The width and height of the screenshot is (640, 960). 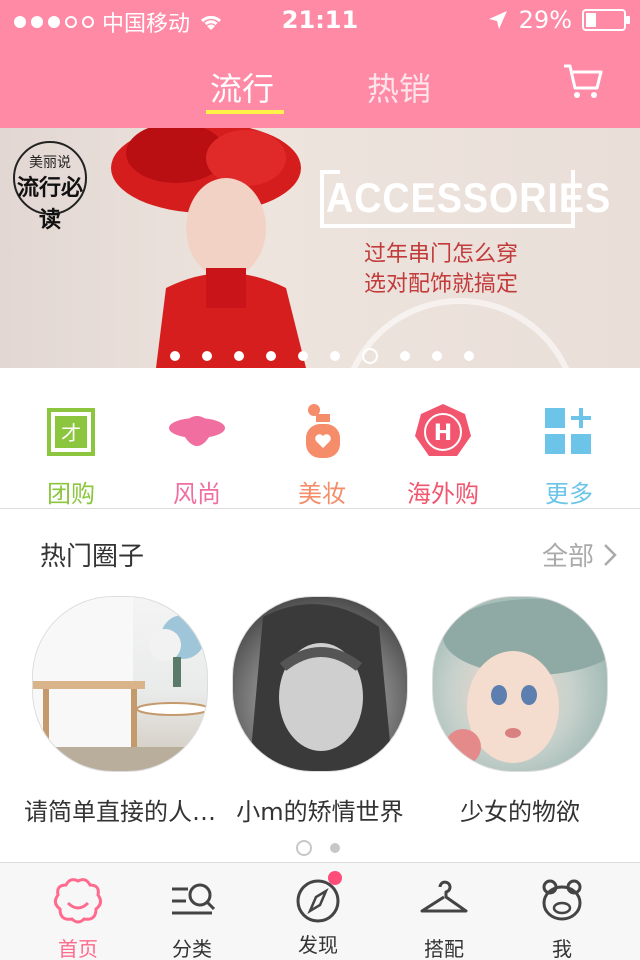 What do you see at coordinates (71, 494) in the screenshot?
I see `category-label: 团购` at bounding box center [71, 494].